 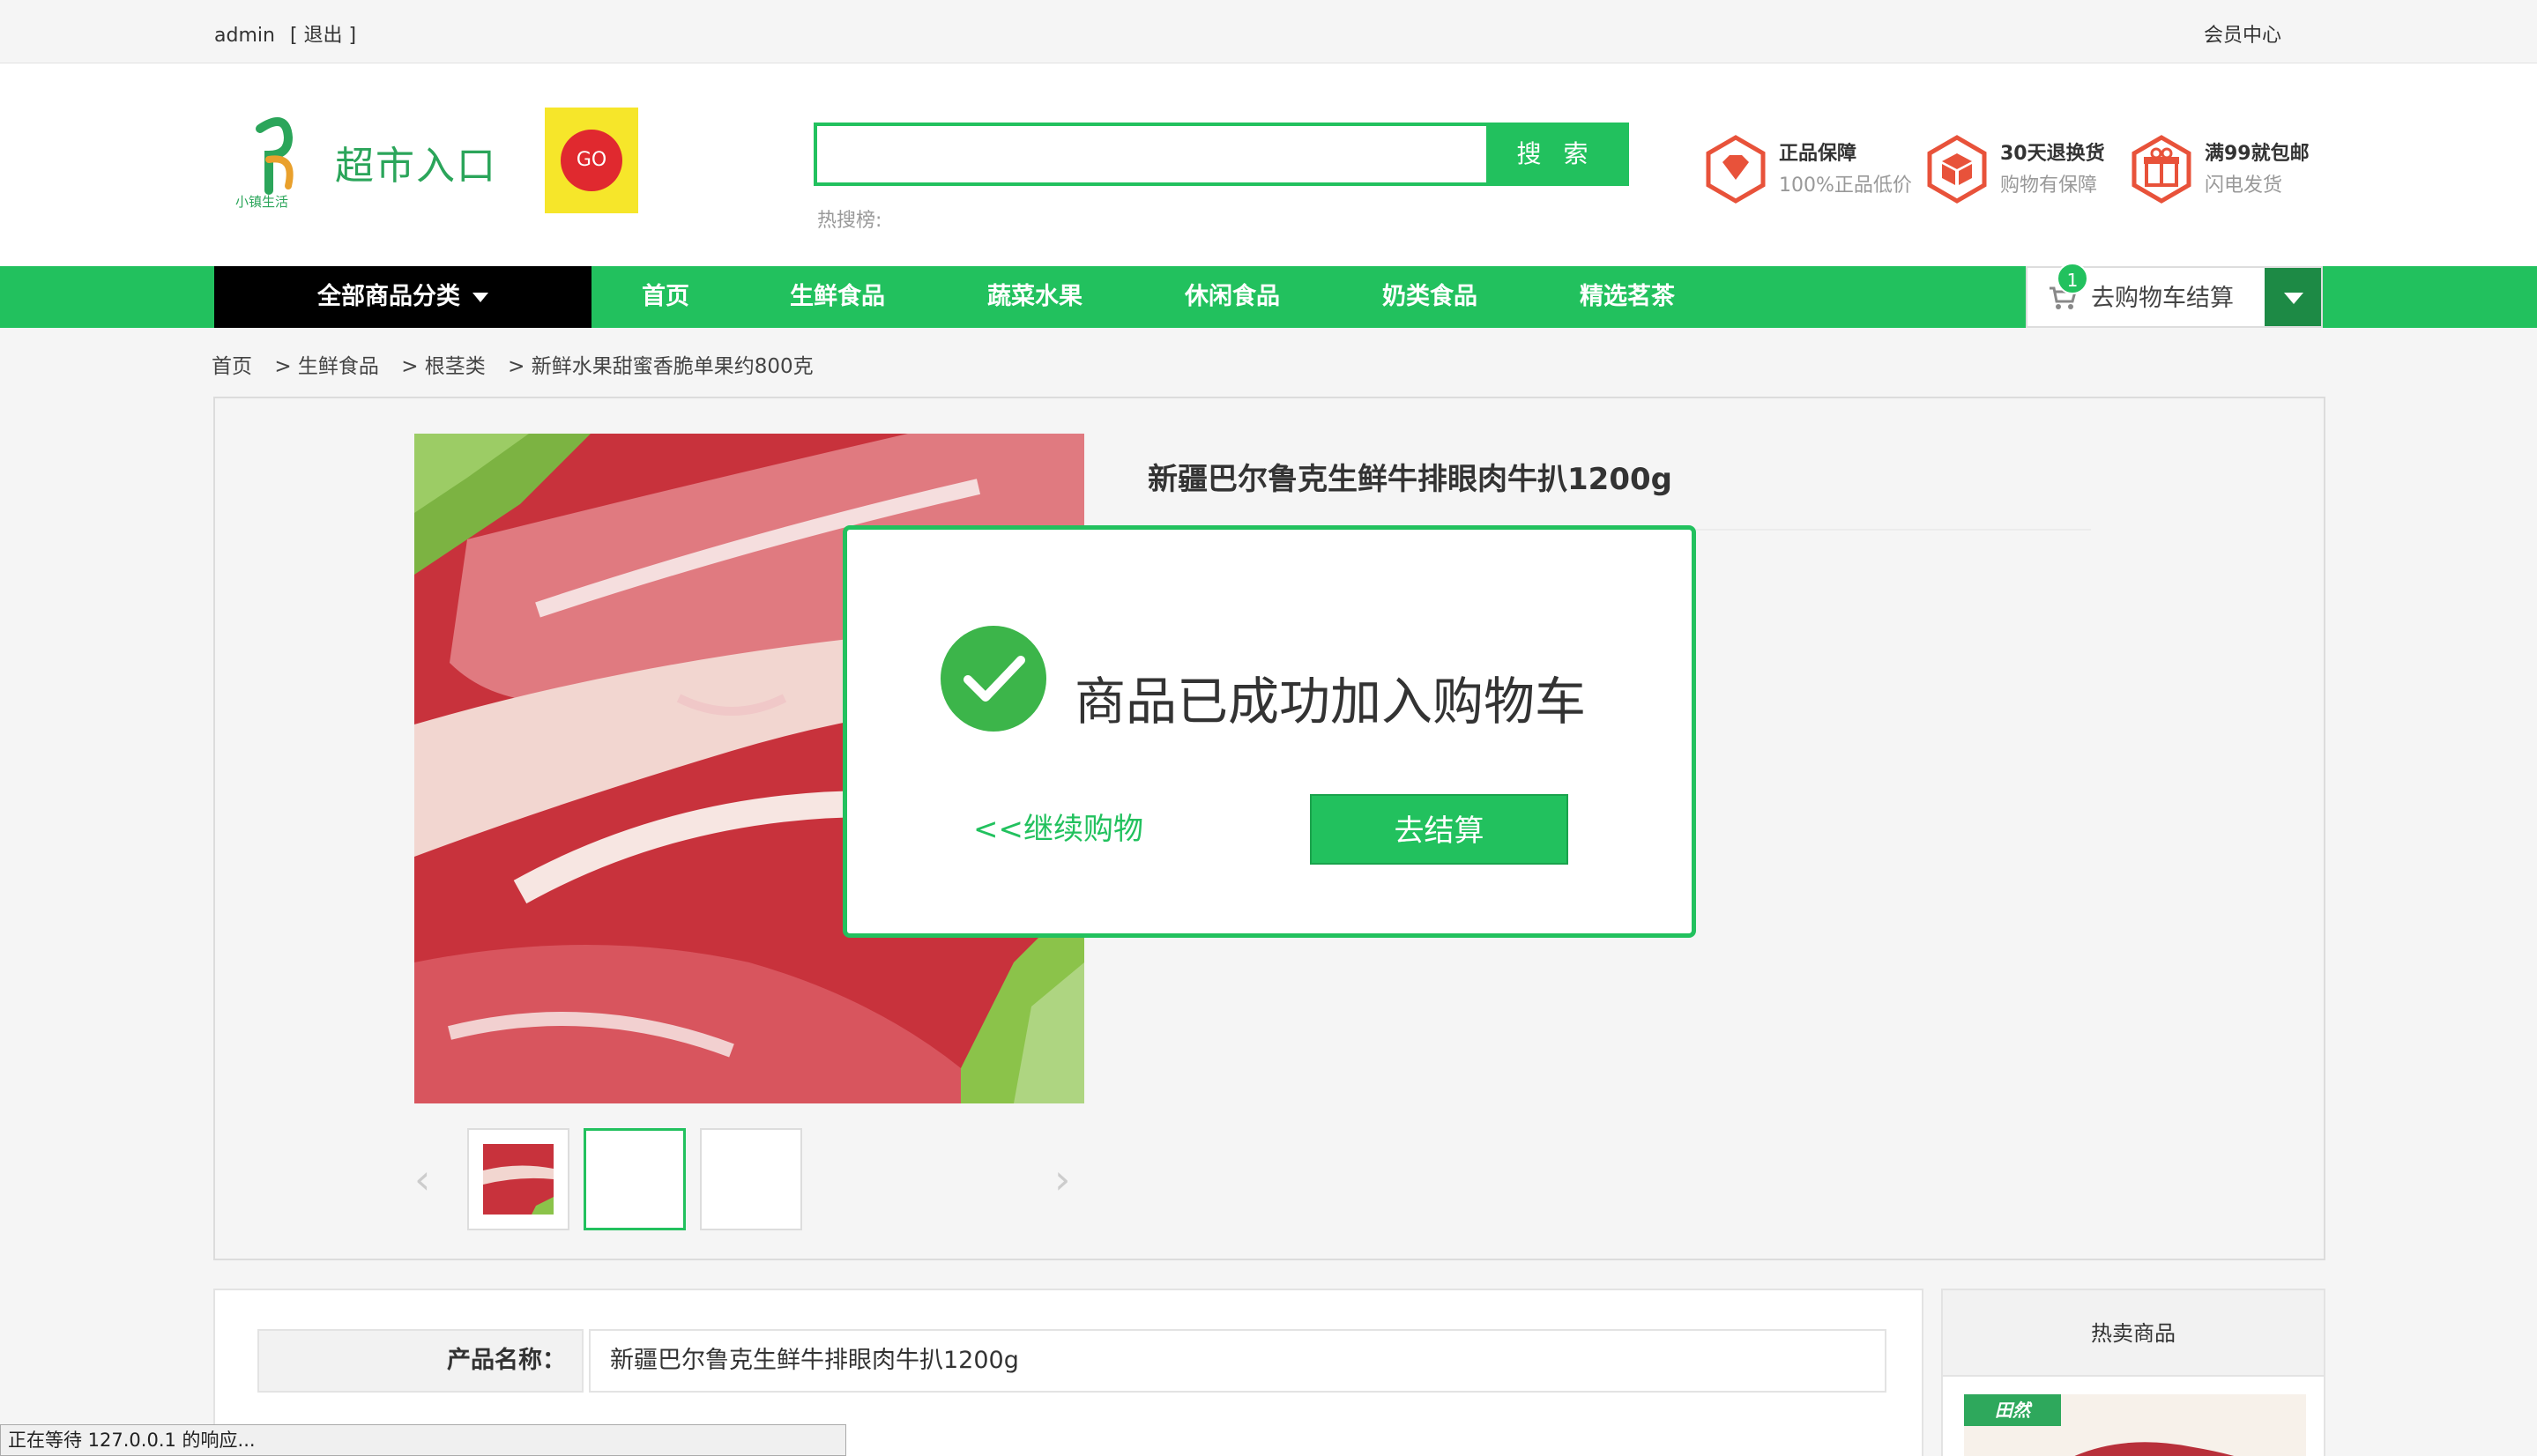 What do you see at coordinates (416, 166) in the screenshot?
I see `logo-text: 超市入口` at bounding box center [416, 166].